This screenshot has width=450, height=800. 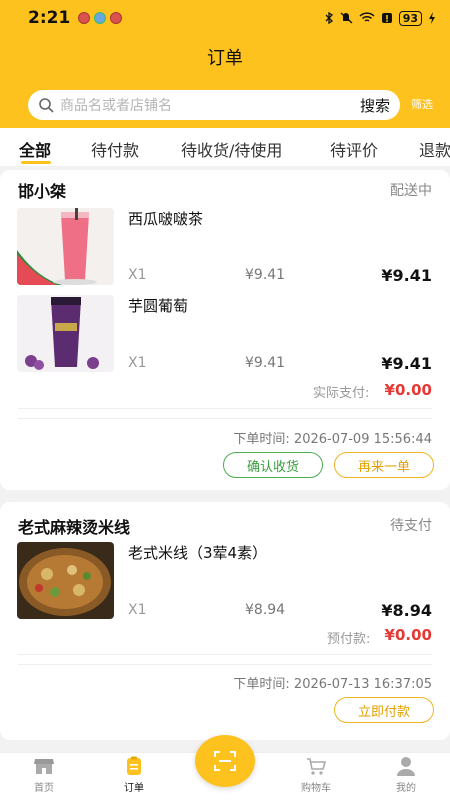 What do you see at coordinates (386, 18) in the screenshot?
I see `alert-icon` at bounding box center [386, 18].